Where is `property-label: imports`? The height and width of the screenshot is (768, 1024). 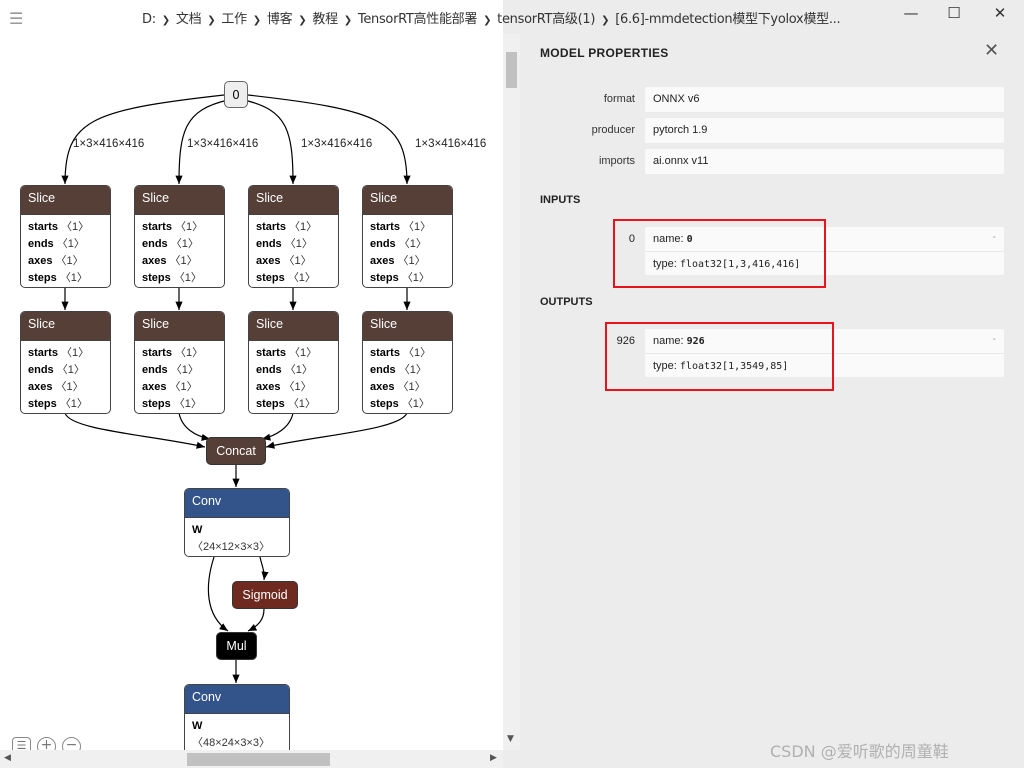 property-label: imports is located at coordinates (616, 161).